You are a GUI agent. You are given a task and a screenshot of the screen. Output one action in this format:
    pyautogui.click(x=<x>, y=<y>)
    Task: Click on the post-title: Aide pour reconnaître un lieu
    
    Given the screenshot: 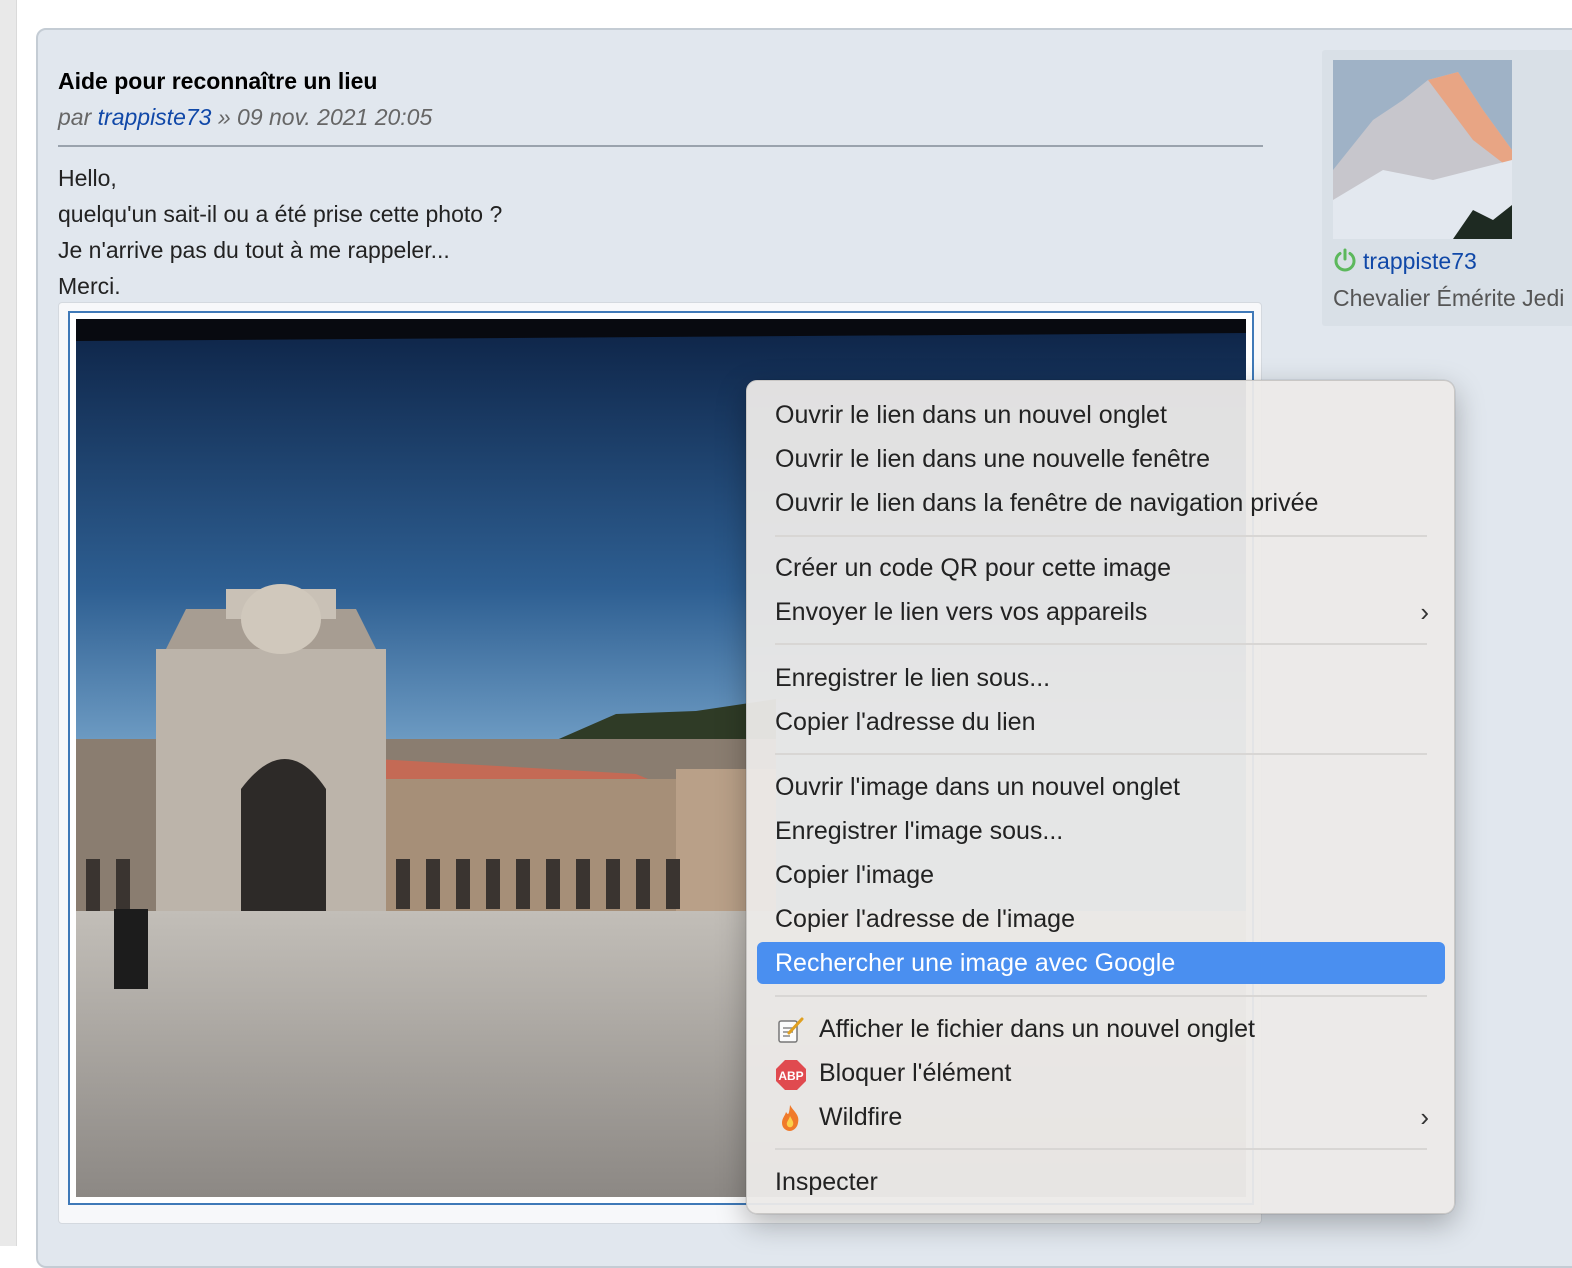 What is the action you would take?
    pyautogui.click(x=217, y=81)
    